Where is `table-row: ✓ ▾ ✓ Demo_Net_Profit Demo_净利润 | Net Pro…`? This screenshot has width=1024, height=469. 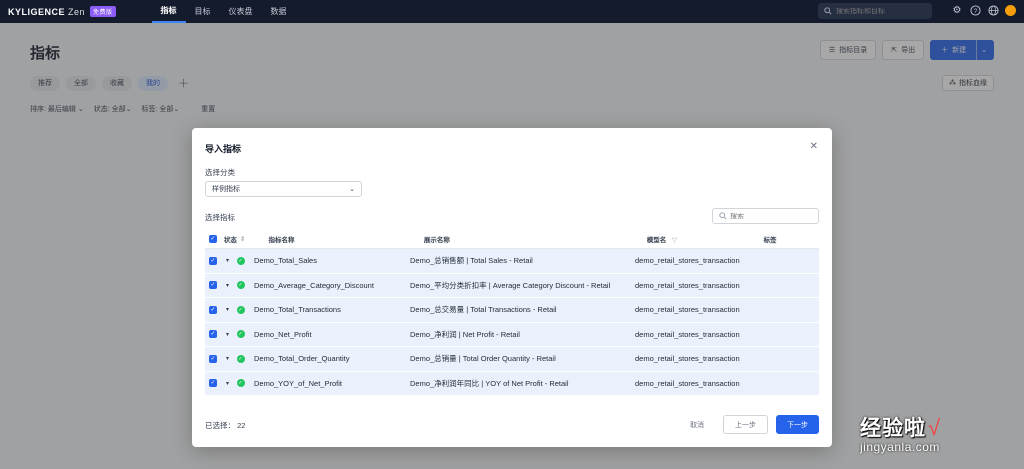
table-row: ✓ ▾ ✓ Demo_Net_Profit Demo_净利润 | Net Pro… is located at coordinates (512, 334).